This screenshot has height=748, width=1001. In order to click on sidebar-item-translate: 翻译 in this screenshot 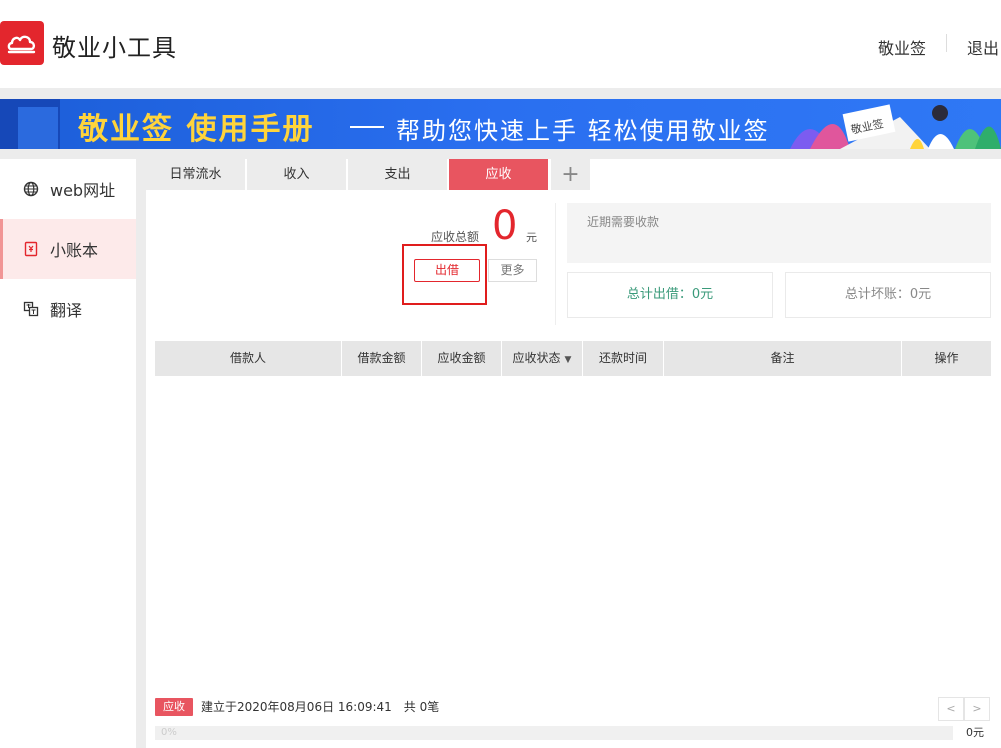, I will do `click(68, 309)`.